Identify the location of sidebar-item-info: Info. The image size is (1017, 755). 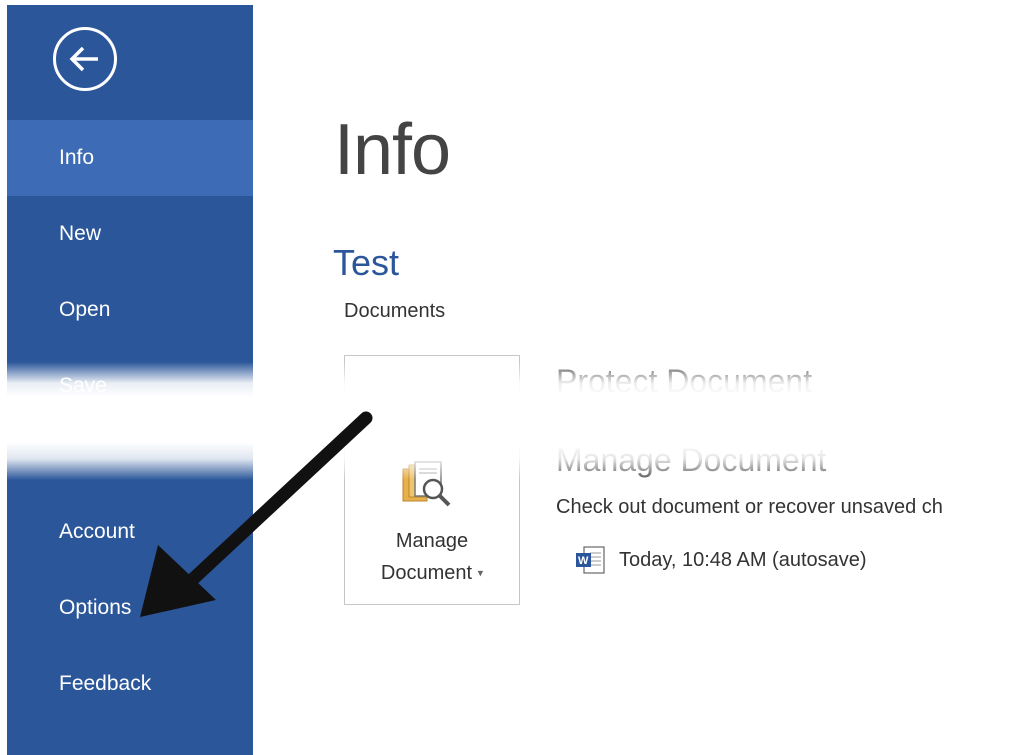
(130, 158).